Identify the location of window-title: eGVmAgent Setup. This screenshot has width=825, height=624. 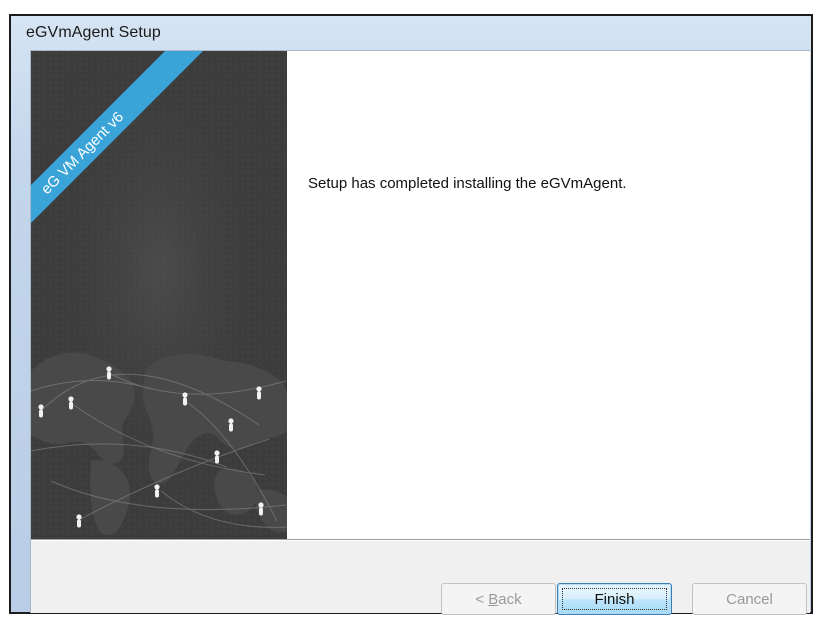
(93, 32).